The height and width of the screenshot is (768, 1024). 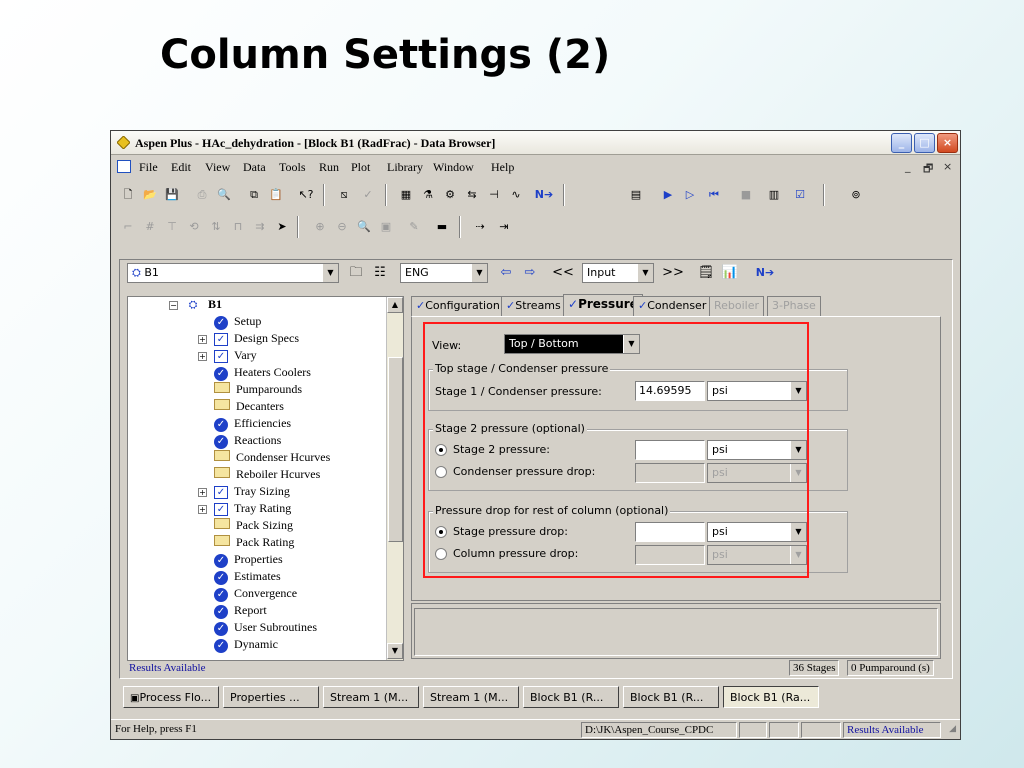 What do you see at coordinates (172, 195) in the screenshot?
I see `save-icon: 💾` at bounding box center [172, 195].